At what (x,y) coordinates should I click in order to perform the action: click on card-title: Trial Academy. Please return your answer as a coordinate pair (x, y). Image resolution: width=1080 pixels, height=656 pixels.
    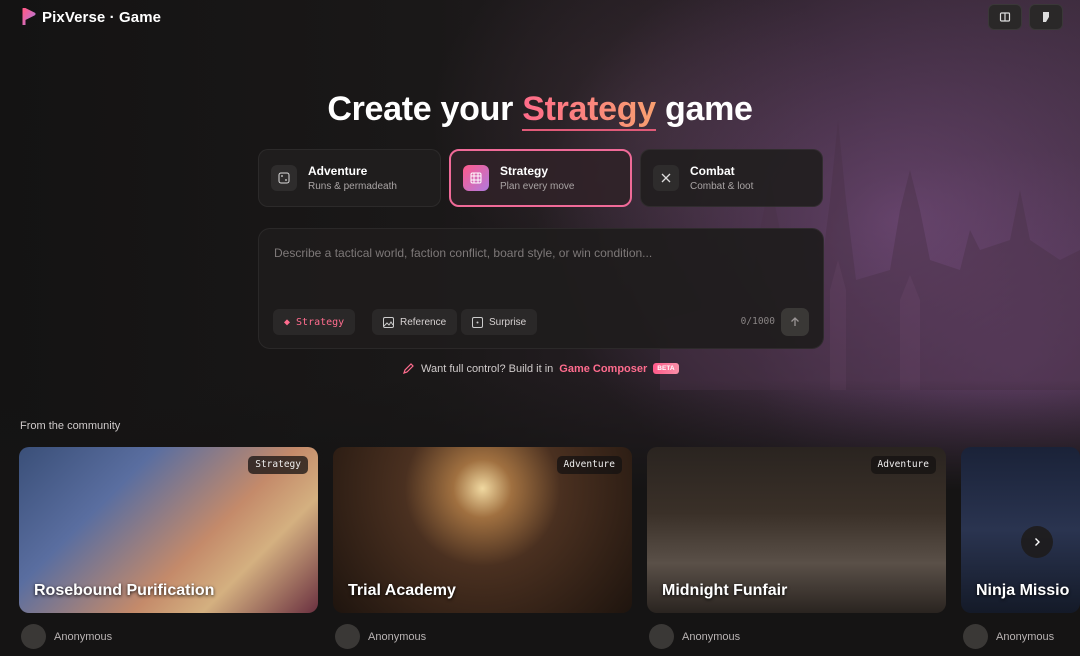
    Looking at the image, I should click on (402, 590).